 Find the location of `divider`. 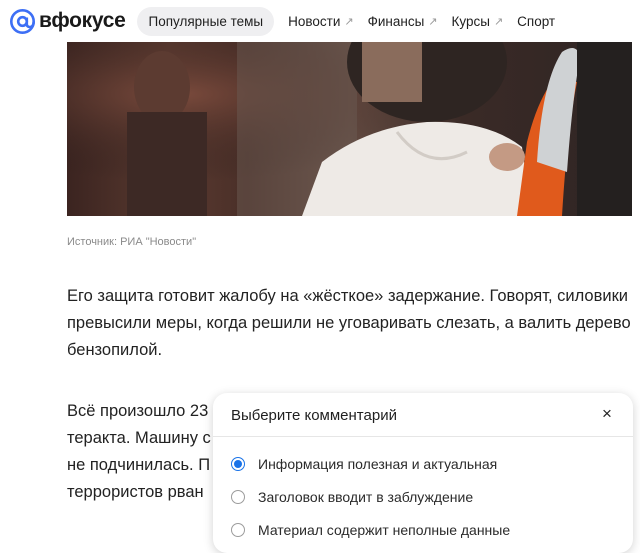

divider is located at coordinates (423, 436).